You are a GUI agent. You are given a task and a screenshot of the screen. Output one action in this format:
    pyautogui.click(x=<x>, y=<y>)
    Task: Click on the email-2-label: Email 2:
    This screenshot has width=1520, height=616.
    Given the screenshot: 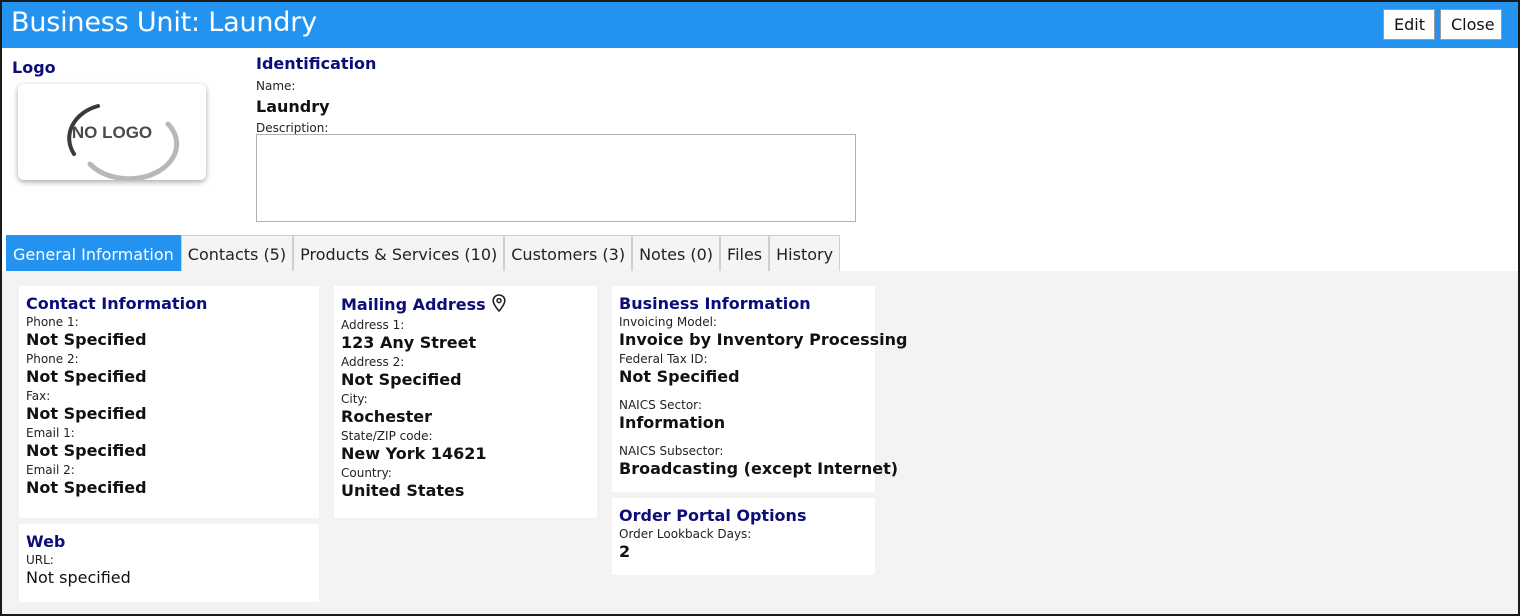 What is the action you would take?
    pyautogui.click(x=50, y=470)
    